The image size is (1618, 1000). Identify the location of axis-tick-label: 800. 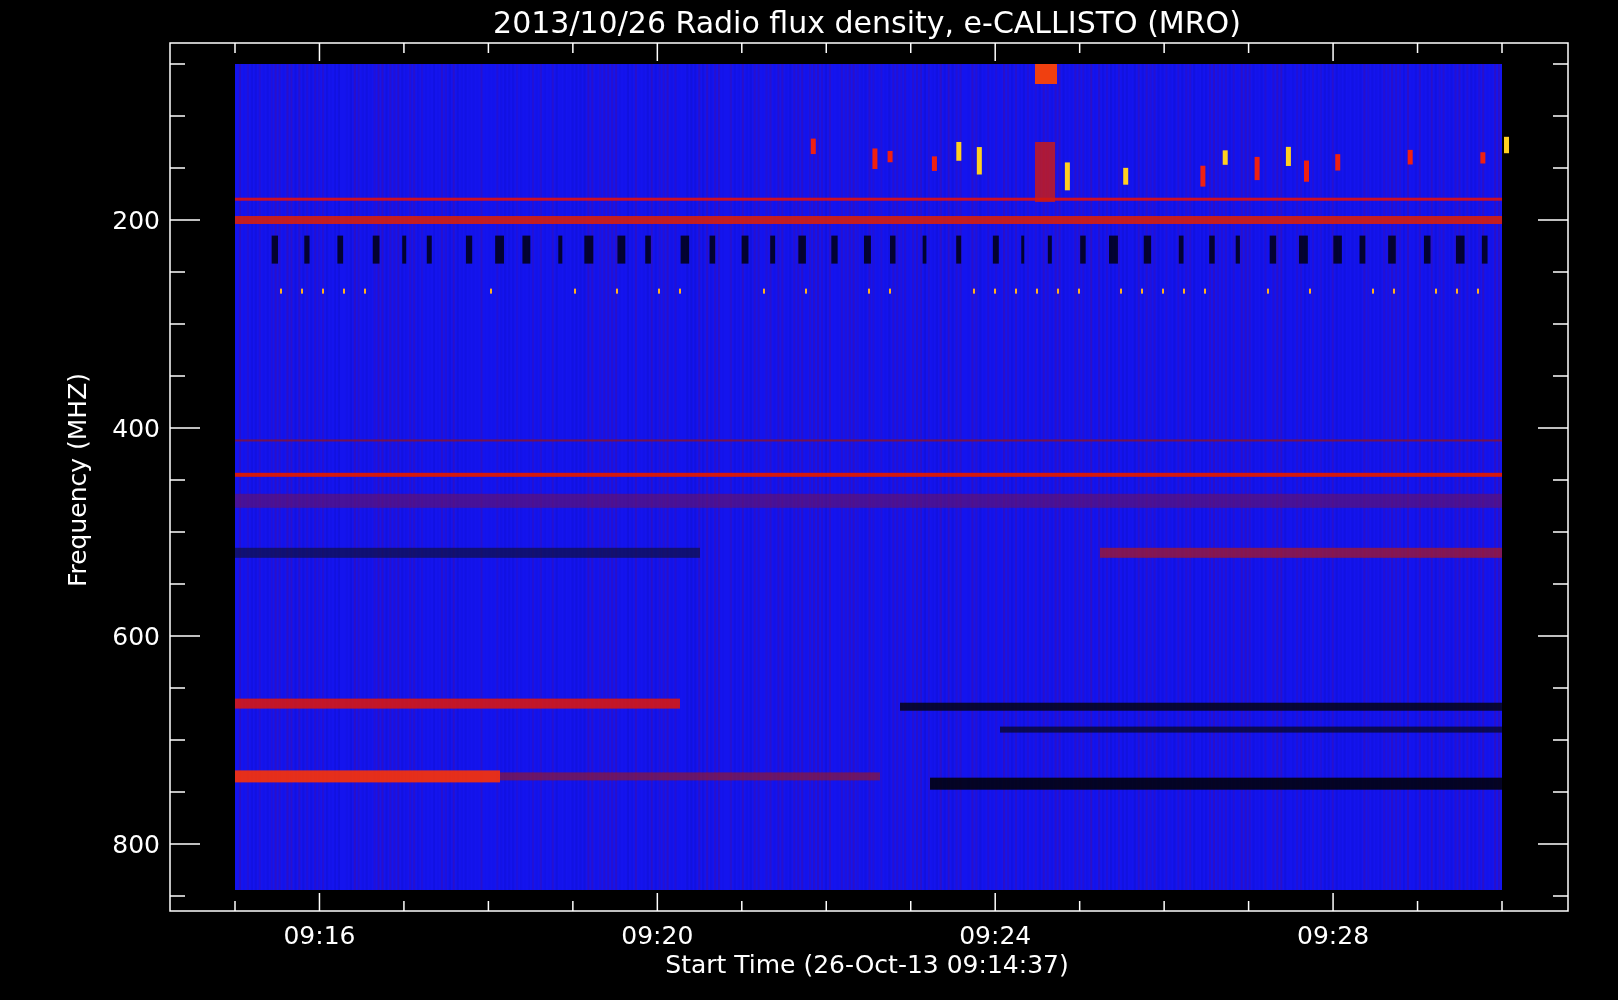
(136, 844).